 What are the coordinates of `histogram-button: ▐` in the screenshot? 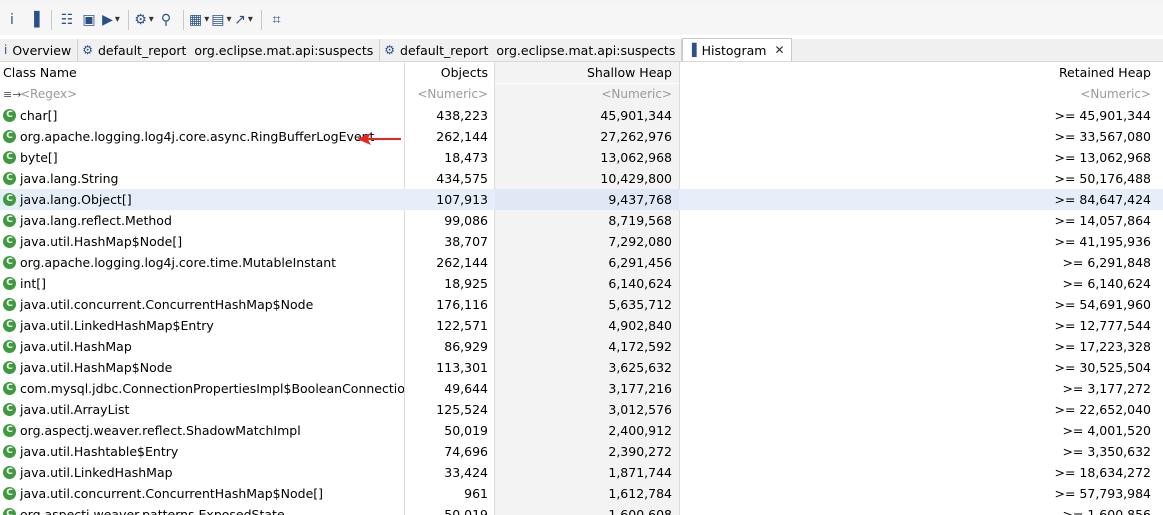 It's located at (34, 20).